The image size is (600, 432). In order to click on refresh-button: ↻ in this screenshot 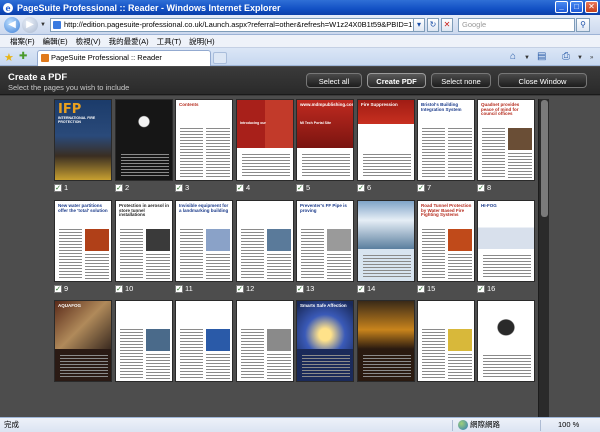, I will do `click(433, 25)`.